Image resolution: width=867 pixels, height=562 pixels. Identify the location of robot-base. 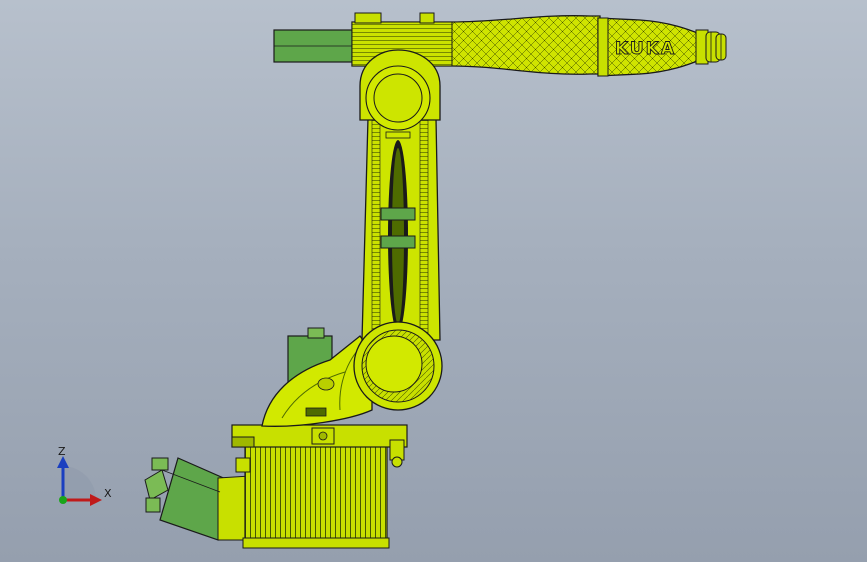
(319, 486).